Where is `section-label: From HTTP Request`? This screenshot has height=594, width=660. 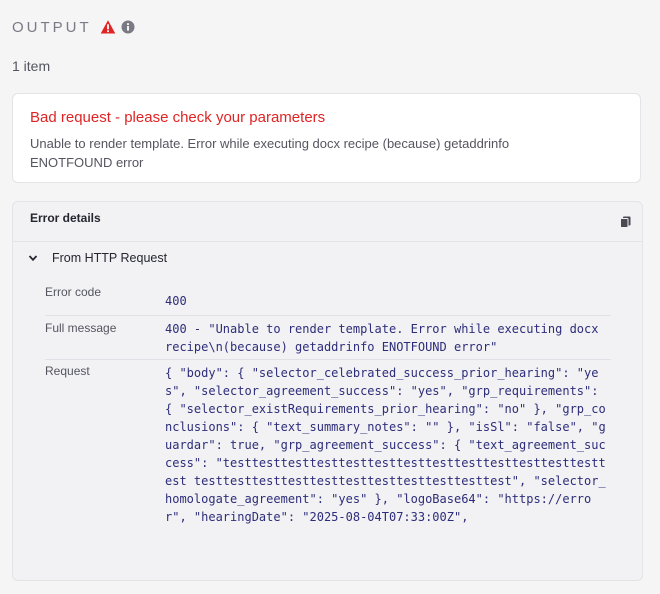
section-label: From HTTP Request is located at coordinates (110, 258).